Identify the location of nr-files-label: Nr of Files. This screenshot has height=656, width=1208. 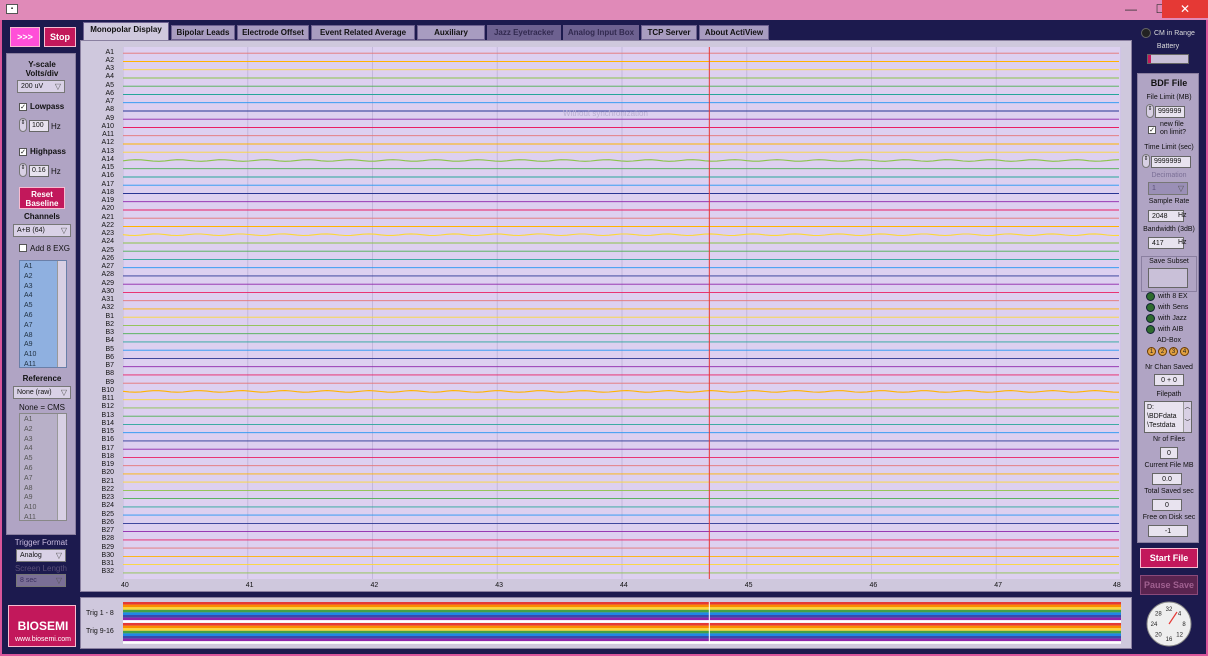
(1169, 439).